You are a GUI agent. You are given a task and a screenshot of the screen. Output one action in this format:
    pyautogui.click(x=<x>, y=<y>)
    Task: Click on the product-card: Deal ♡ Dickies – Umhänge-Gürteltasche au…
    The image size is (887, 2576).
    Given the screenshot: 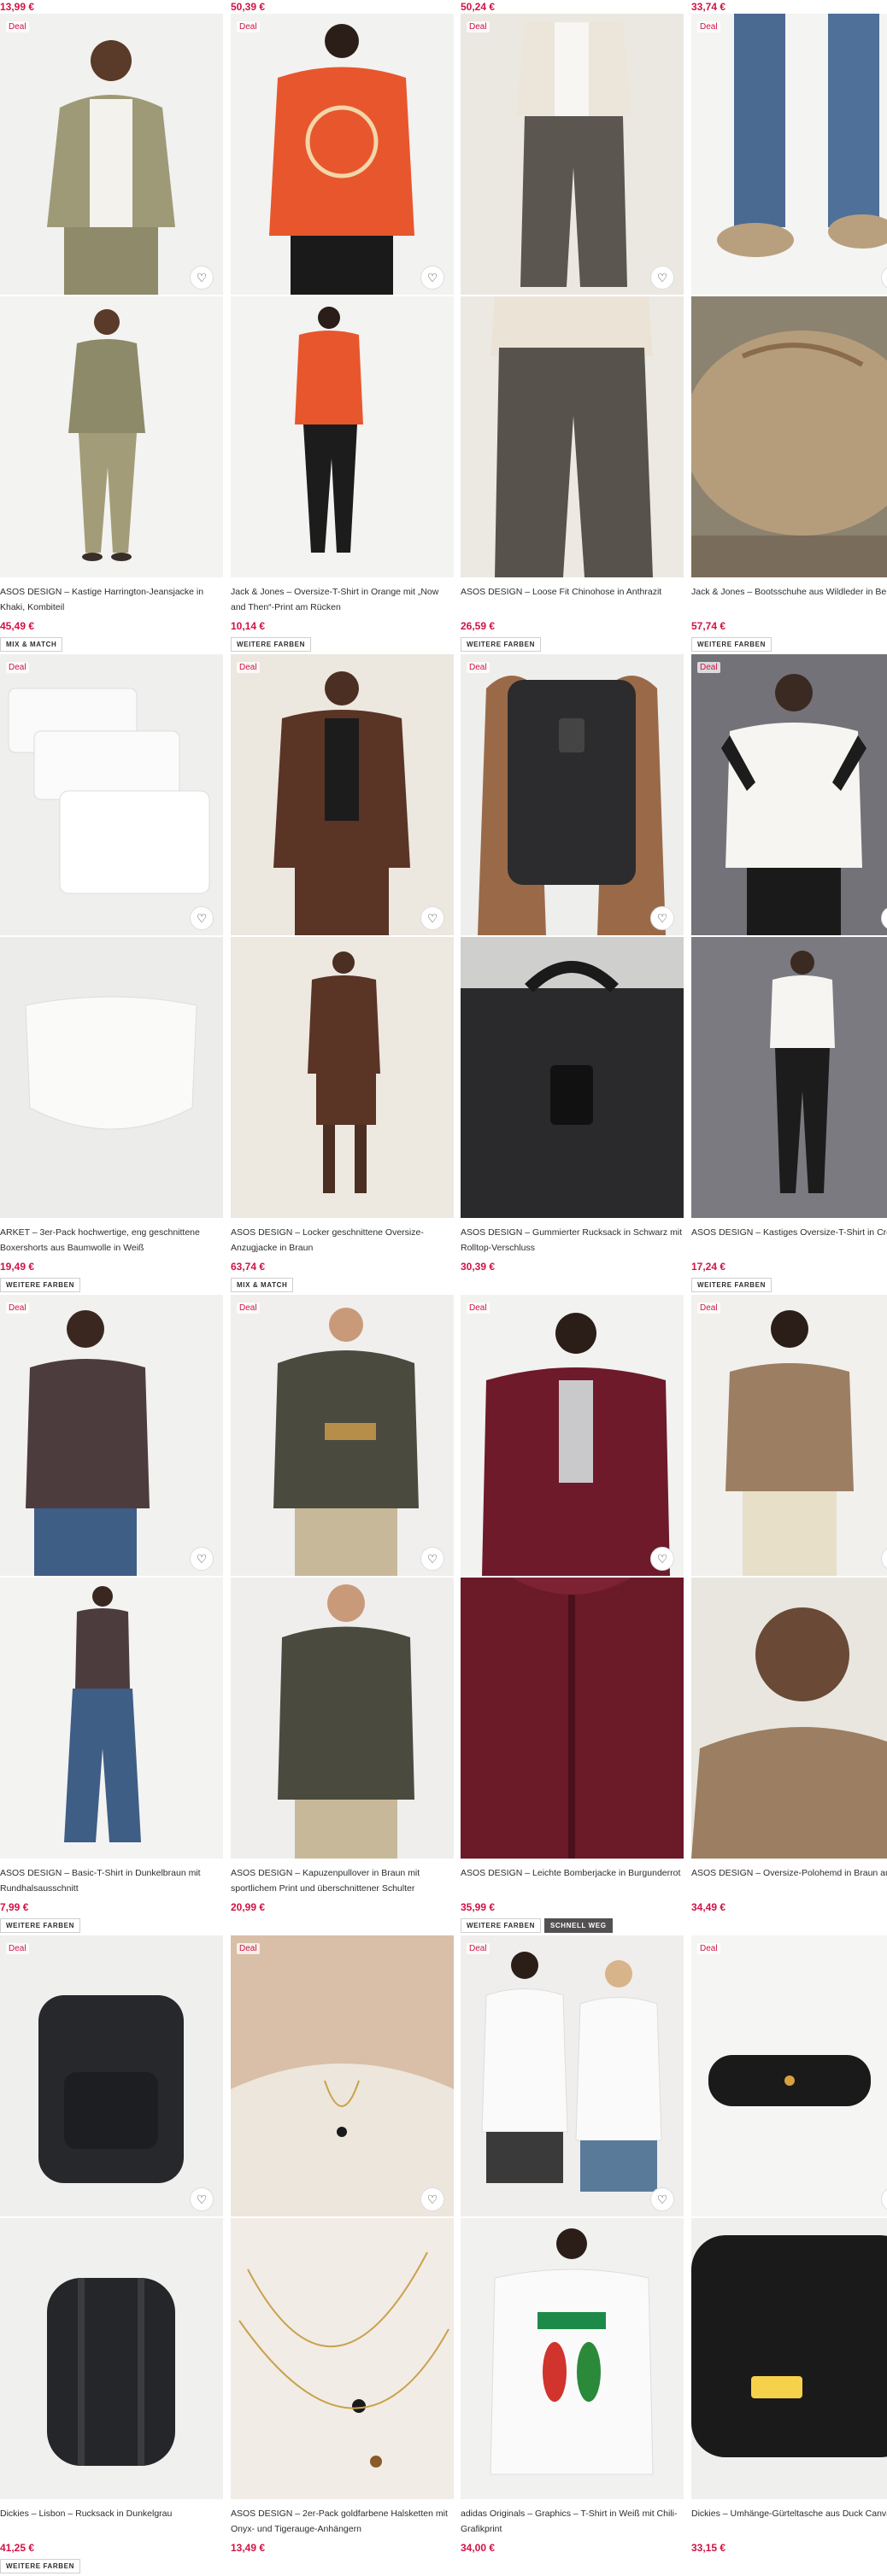 What is the action you would take?
    pyautogui.click(x=789, y=2255)
    